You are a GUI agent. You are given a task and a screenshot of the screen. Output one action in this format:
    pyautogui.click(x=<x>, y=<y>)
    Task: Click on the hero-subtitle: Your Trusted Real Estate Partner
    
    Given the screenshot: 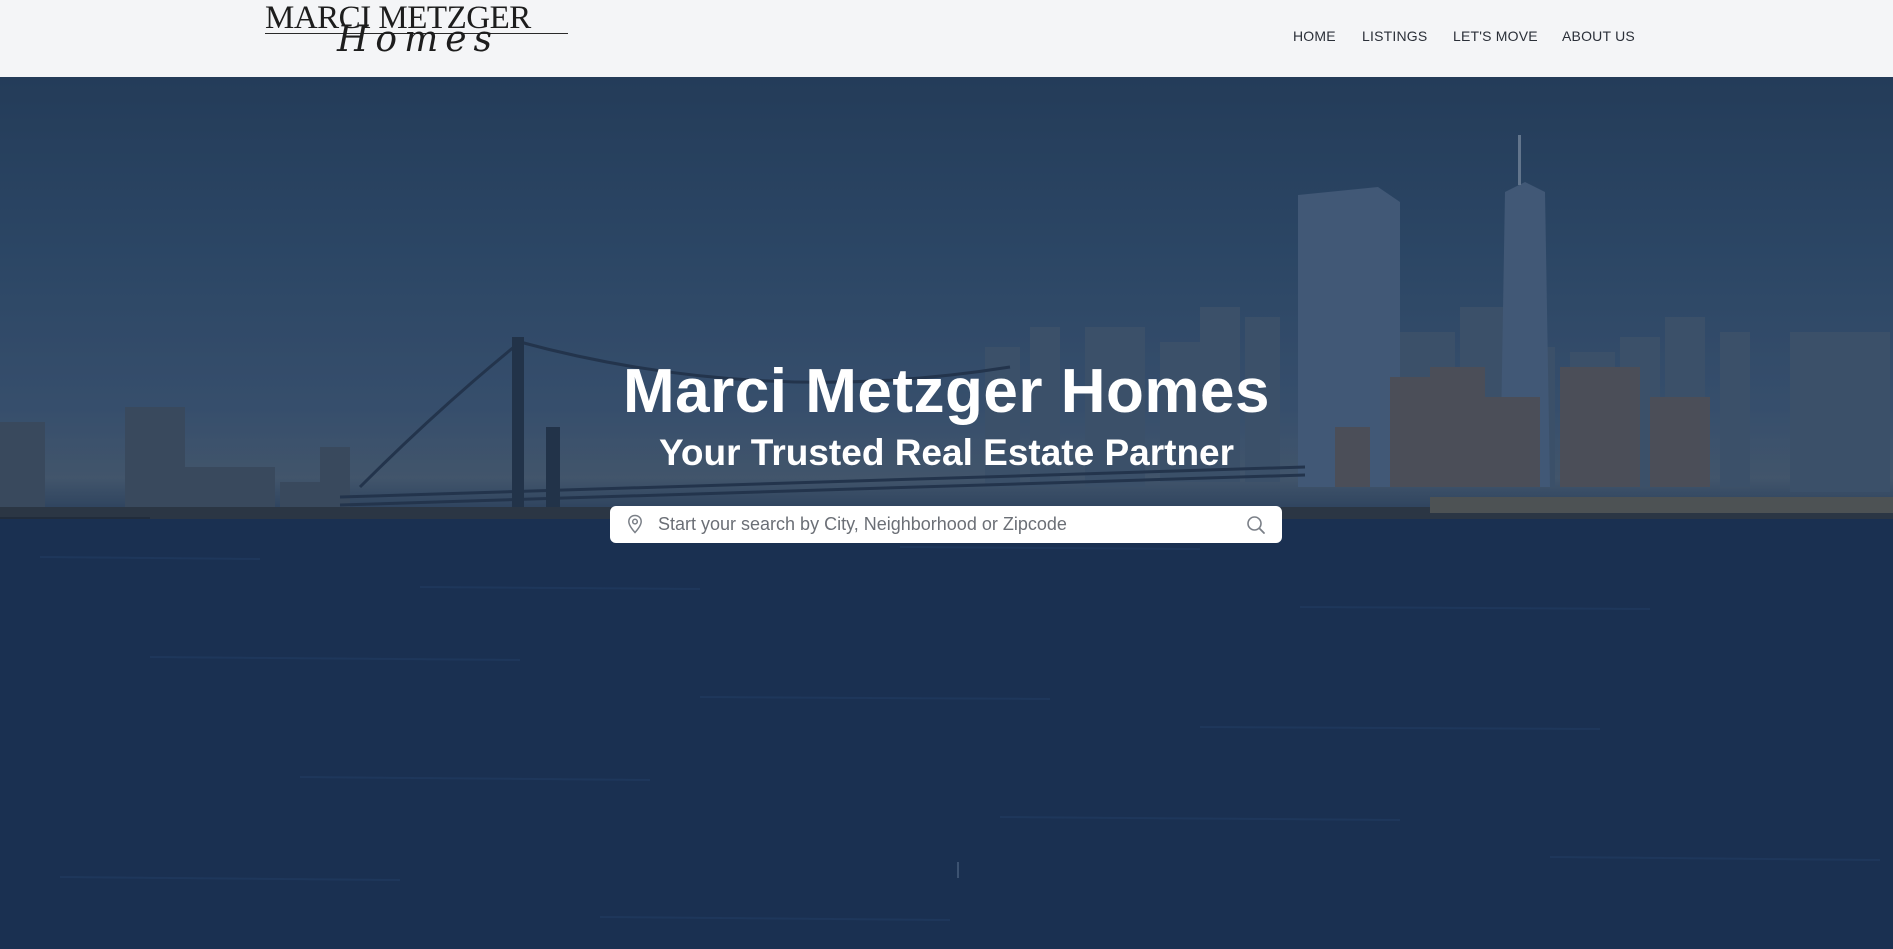 What is the action you would take?
    pyautogui.click(x=946, y=452)
    